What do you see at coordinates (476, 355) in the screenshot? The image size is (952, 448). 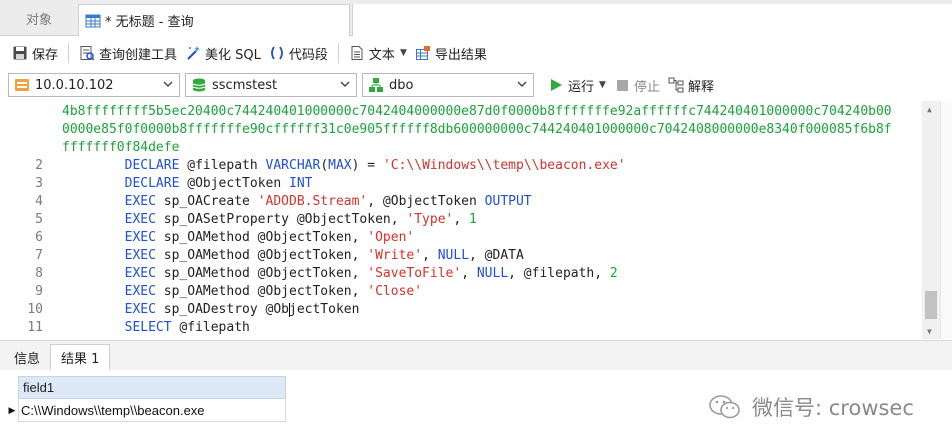 I see `result-tabs: 信息 结果 1` at bounding box center [476, 355].